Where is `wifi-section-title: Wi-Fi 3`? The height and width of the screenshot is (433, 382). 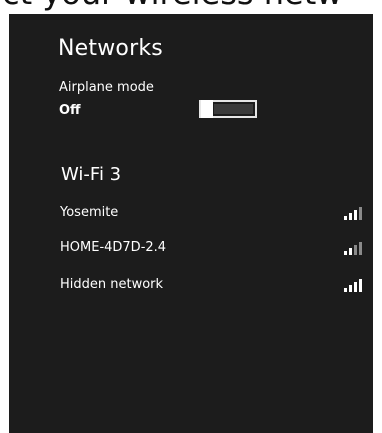 wifi-section-title: Wi-Fi 3 is located at coordinates (91, 174).